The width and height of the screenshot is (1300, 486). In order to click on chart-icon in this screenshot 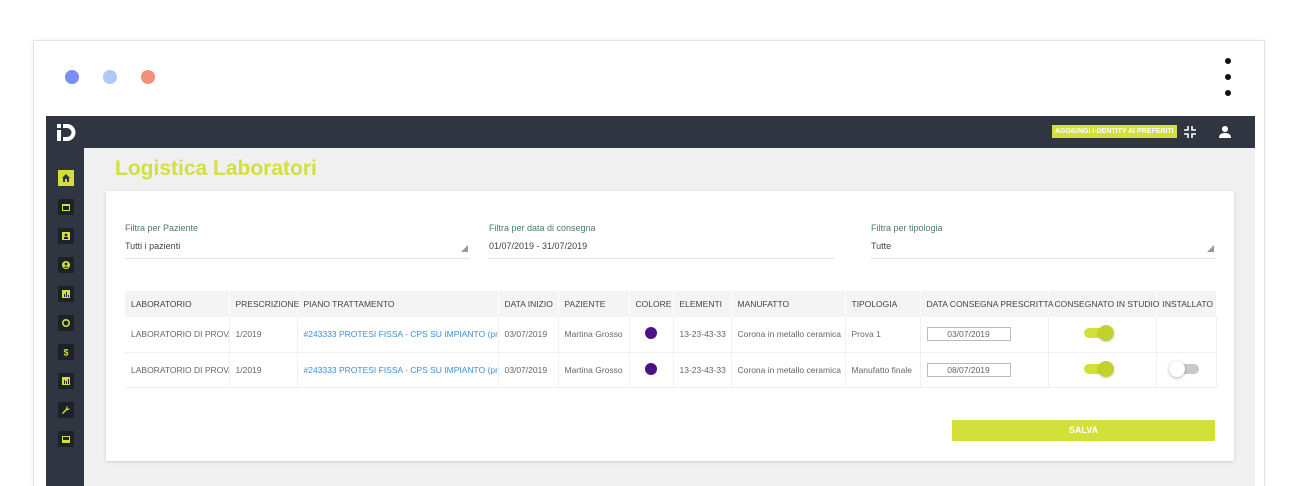, I will do `click(66, 294)`.